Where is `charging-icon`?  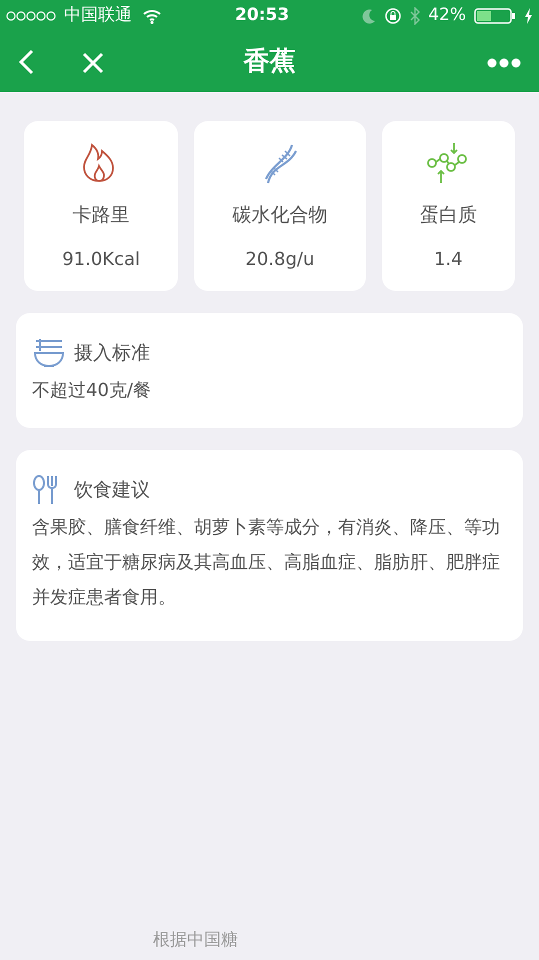 charging-icon is located at coordinates (529, 16).